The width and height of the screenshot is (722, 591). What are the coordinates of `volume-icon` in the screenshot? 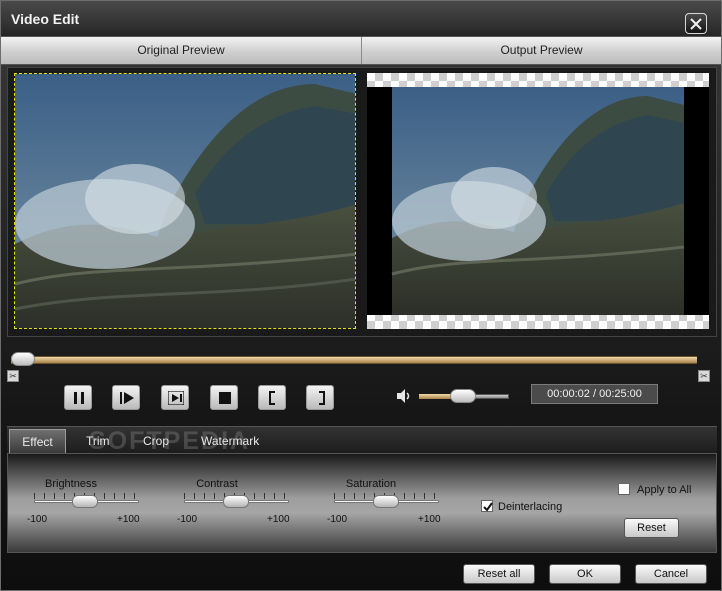 It's located at (404, 396).